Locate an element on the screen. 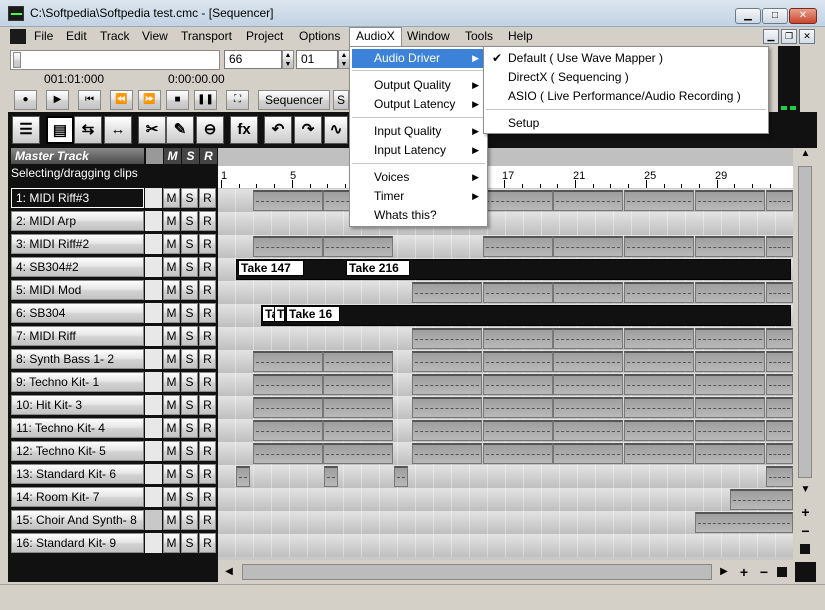  track-row: 3: MIDI Riff#2 M S R is located at coordinates (113, 244).